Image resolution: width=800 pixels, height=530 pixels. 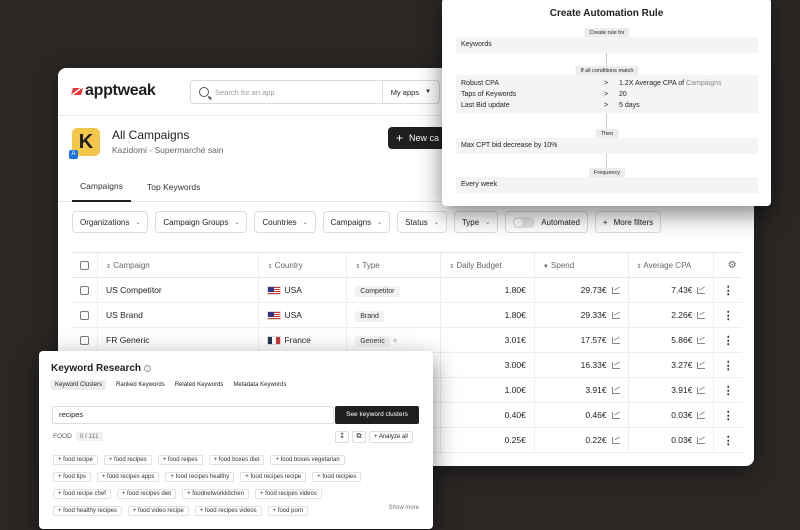 I want to click on keyword-chip: + food boxes diet, so click(x=236, y=459).